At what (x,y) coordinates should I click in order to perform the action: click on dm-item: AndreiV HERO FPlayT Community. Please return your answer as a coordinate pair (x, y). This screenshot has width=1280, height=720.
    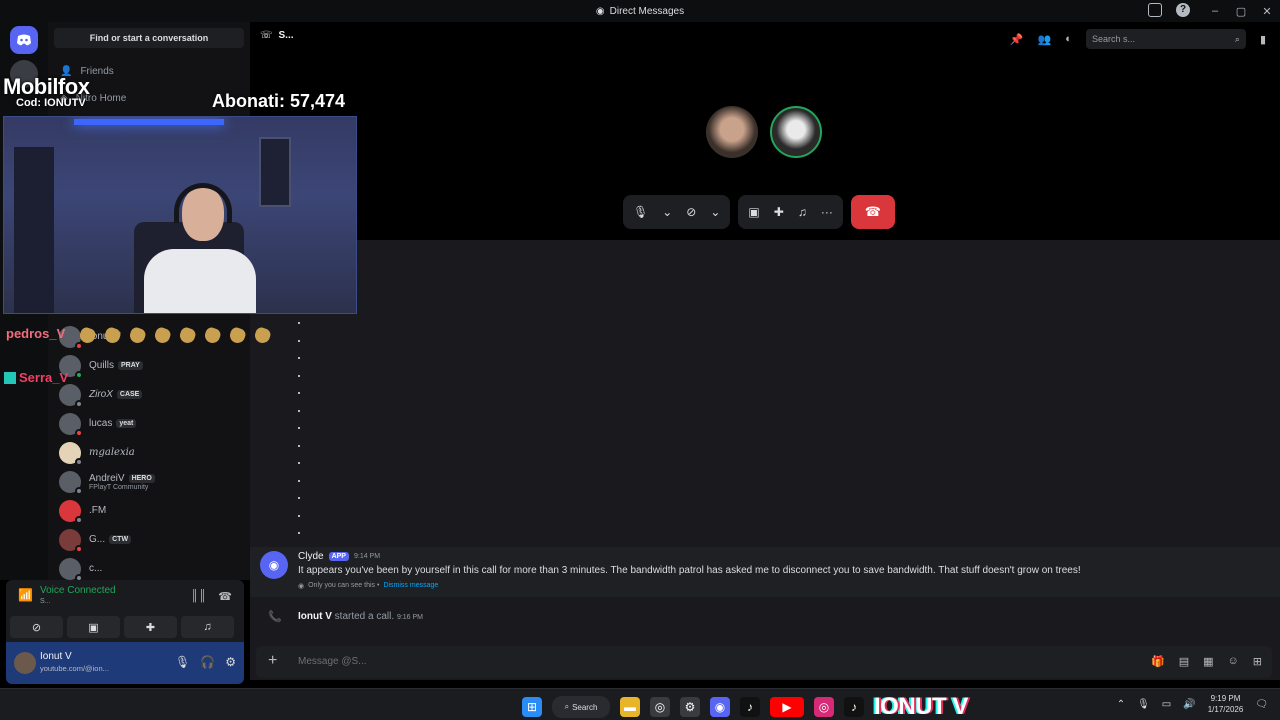
    Looking at the image, I should click on (151, 481).